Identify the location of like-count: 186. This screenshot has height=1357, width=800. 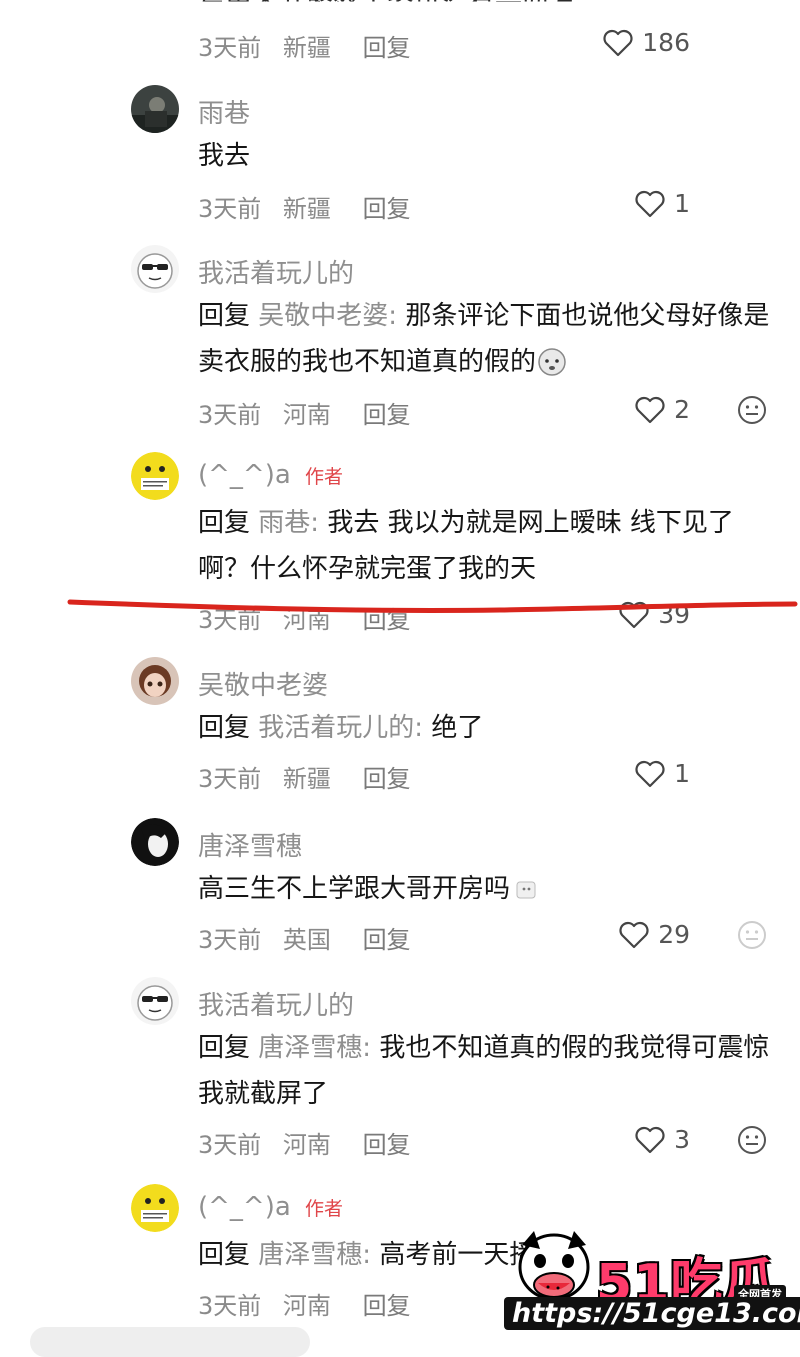
(666, 42).